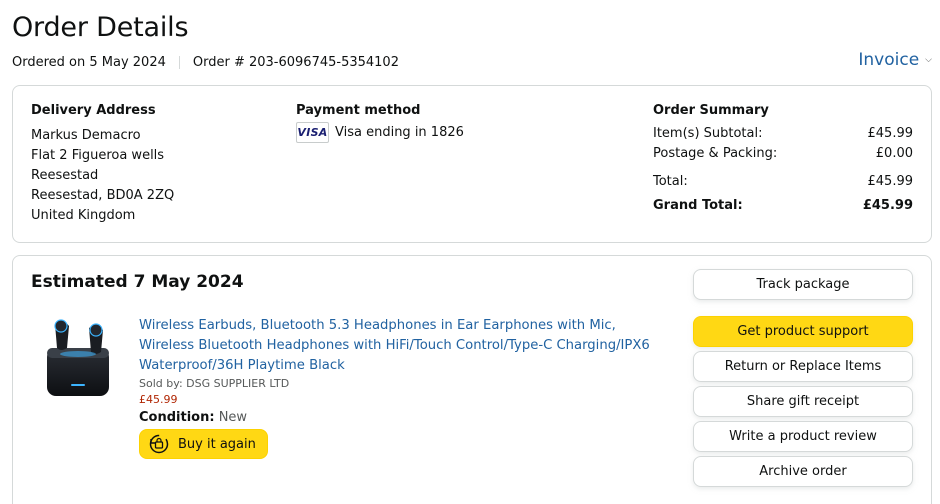 This screenshot has height=504, width=940. I want to click on chevron-down-icon: ⌵, so click(928, 60).